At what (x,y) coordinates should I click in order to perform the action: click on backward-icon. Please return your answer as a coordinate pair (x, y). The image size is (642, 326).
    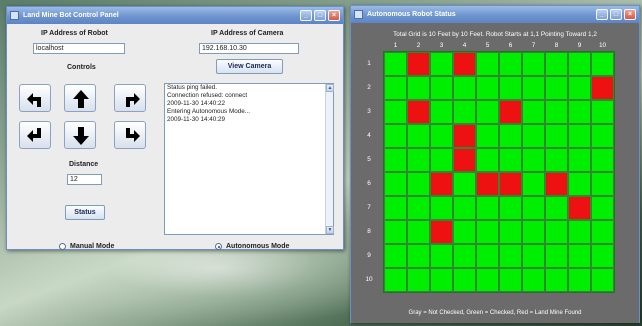
    Looking at the image, I should click on (81, 136).